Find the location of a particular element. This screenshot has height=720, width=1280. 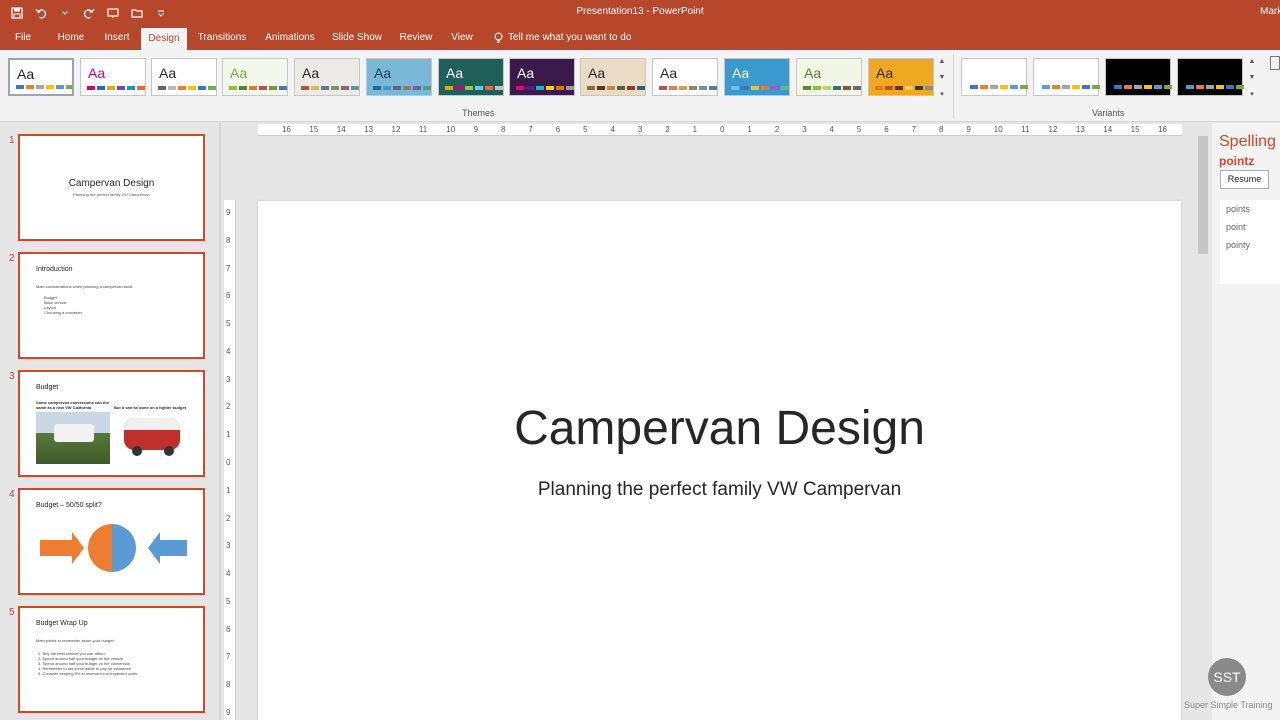

lightbulb-icon is located at coordinates (498, 37).